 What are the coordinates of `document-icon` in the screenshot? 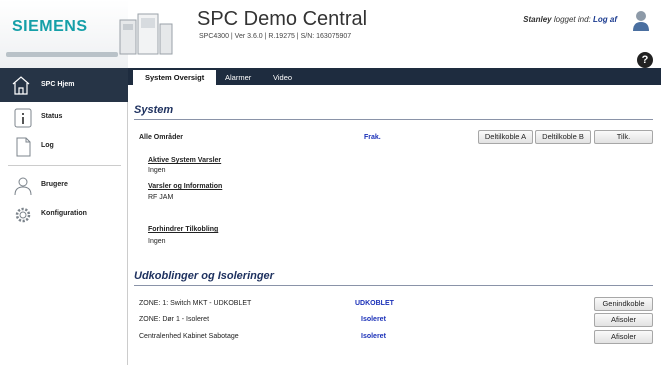 It's located at (23, 147).